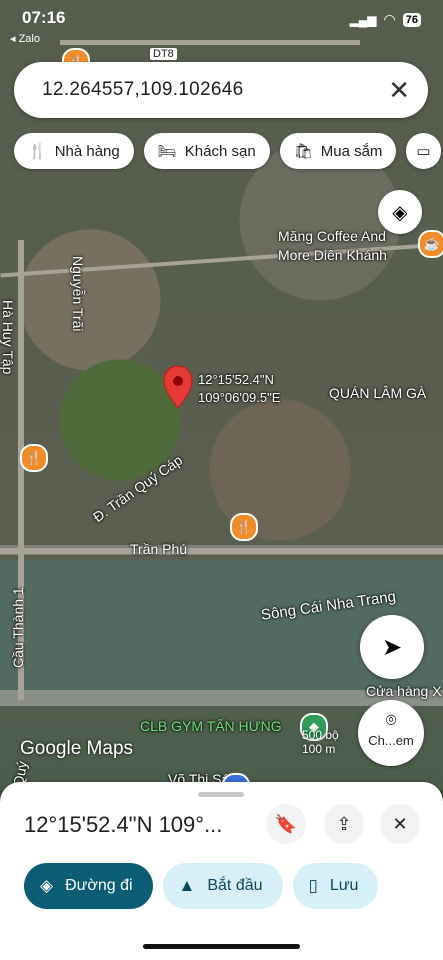 This screenshot has height=960, width=443. What do you see at coordinates (87, 151) in the screenshot?
I see `chip-label: Nhà hàng` at bounding box center [87, 151].